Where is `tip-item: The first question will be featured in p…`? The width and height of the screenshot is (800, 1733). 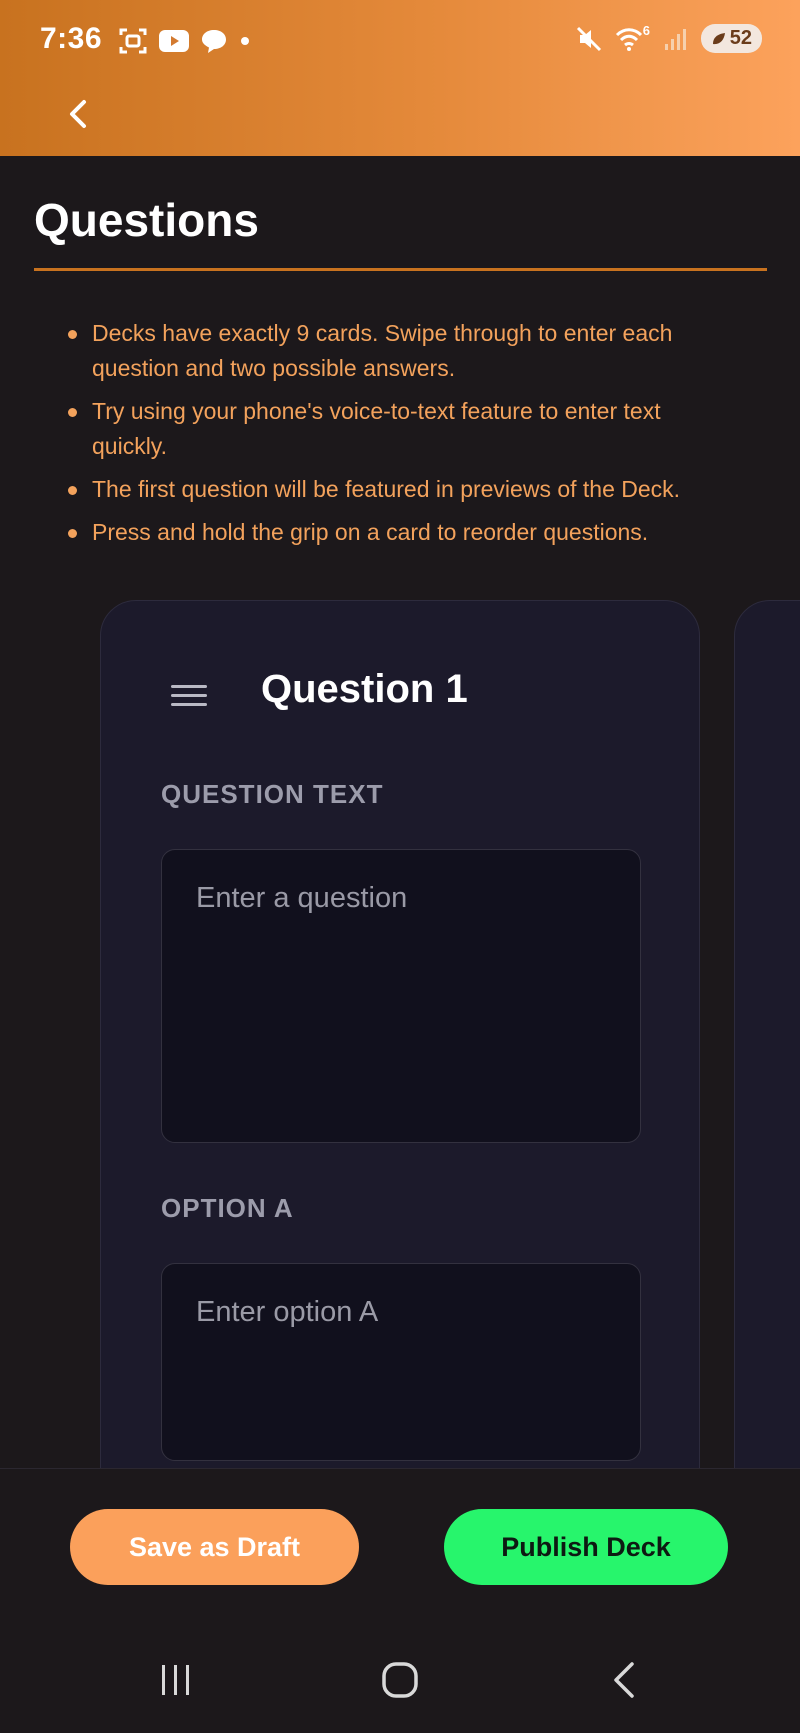 tip-item: The first question will be featured in p… is located at coordinates (393, 489).